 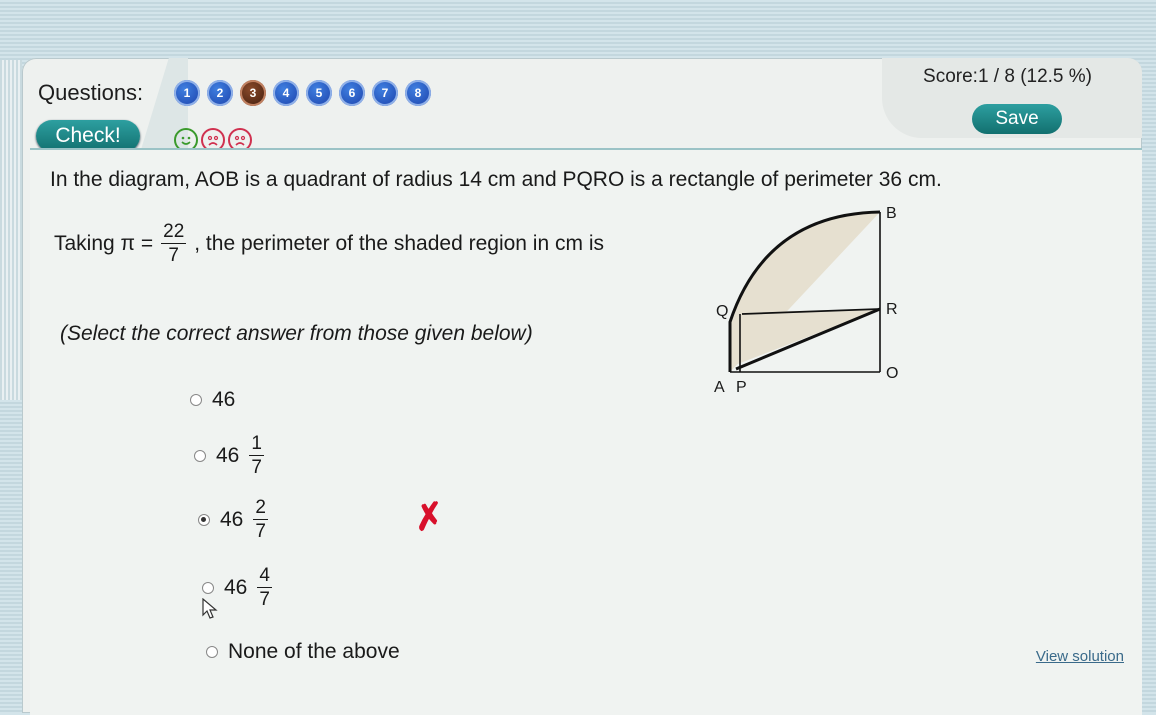 I want to click on label-Q: Q, so click(x=722, y=311).